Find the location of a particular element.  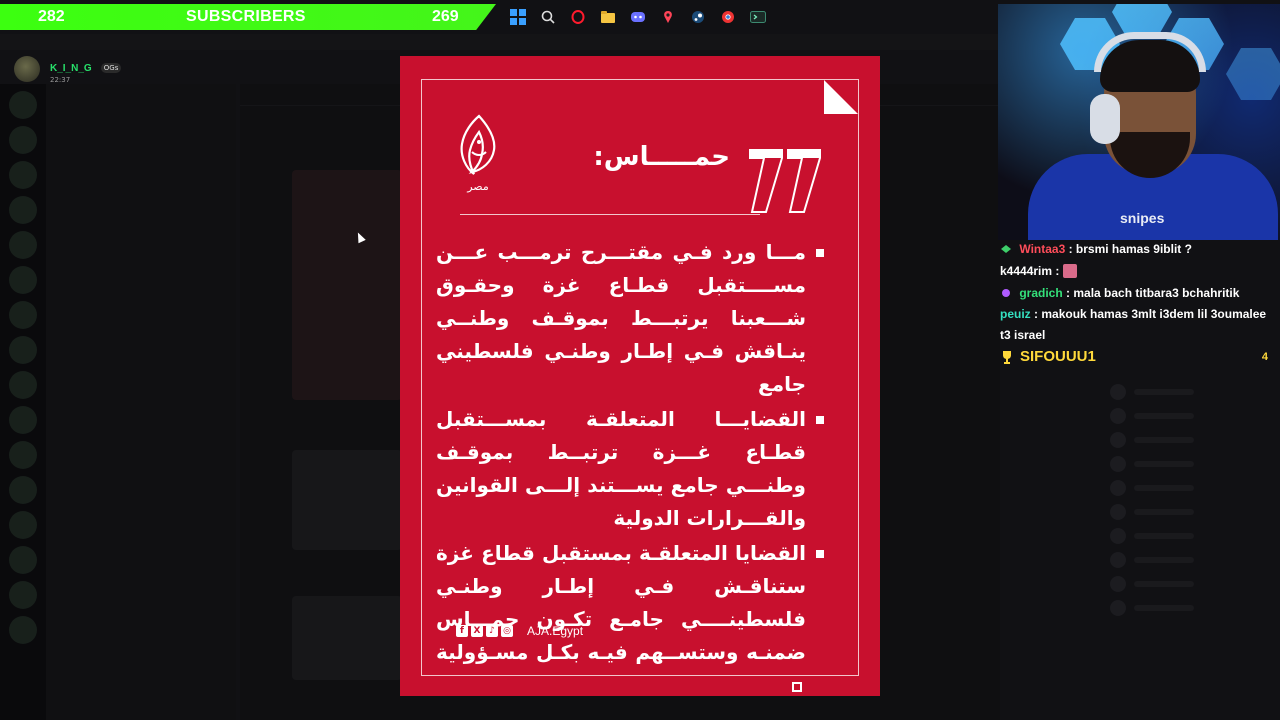

subscriber-label: SUBSCRIBERS is located at coordinates (246, 16).